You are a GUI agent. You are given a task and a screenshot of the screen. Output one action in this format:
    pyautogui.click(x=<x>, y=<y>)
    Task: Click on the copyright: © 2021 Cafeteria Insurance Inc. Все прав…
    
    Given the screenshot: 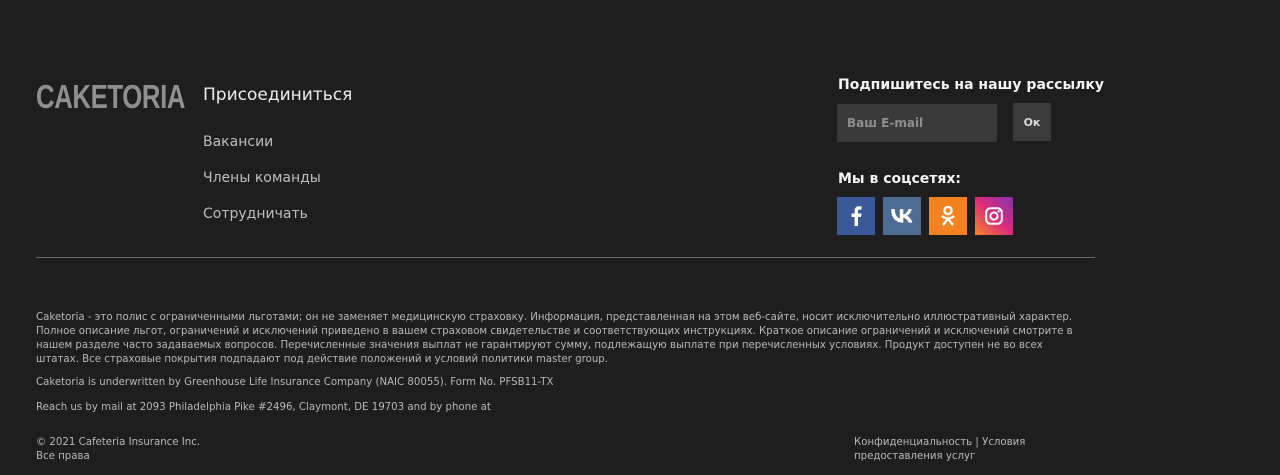 What is the action you would take?
    pyautogui.click(x=118, y=450)
    